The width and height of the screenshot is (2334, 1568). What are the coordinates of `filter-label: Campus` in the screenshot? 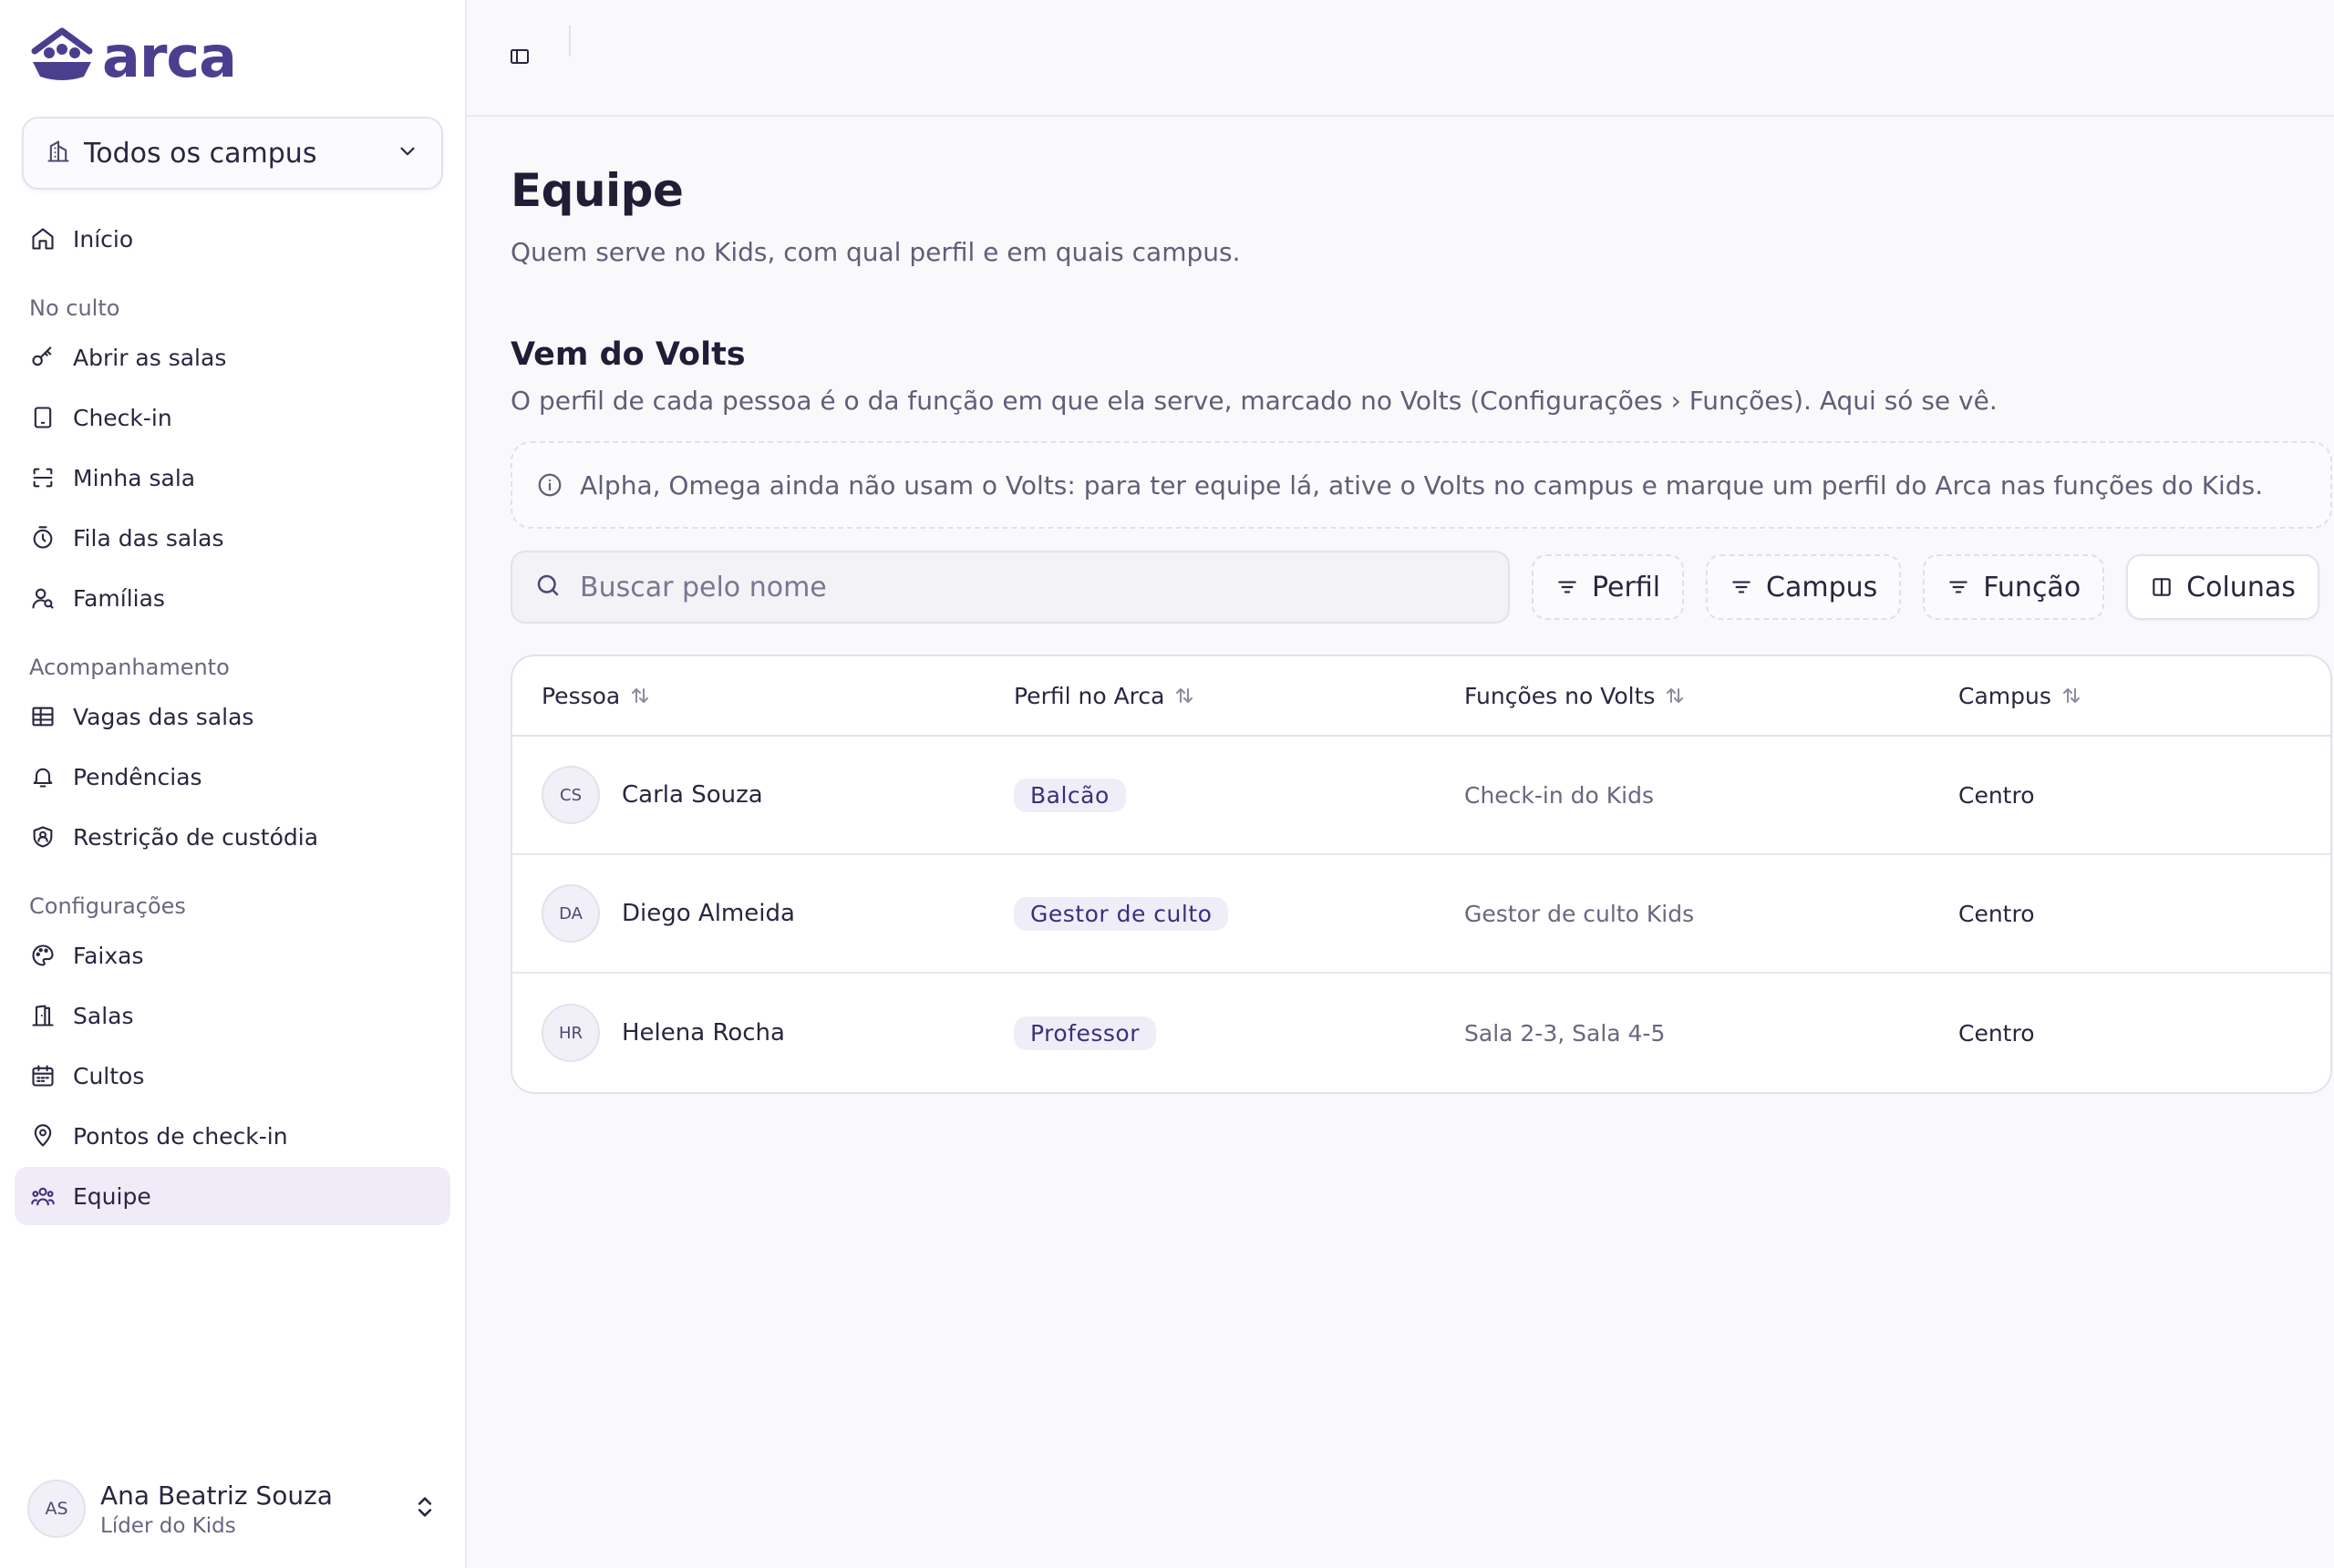 It's located at (1822, 587).